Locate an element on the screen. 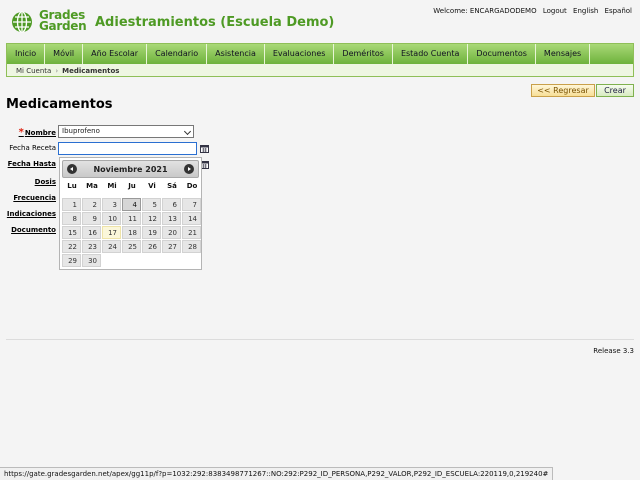  frecuencia-label: Frecuencia is located at coordinates (34, 198).